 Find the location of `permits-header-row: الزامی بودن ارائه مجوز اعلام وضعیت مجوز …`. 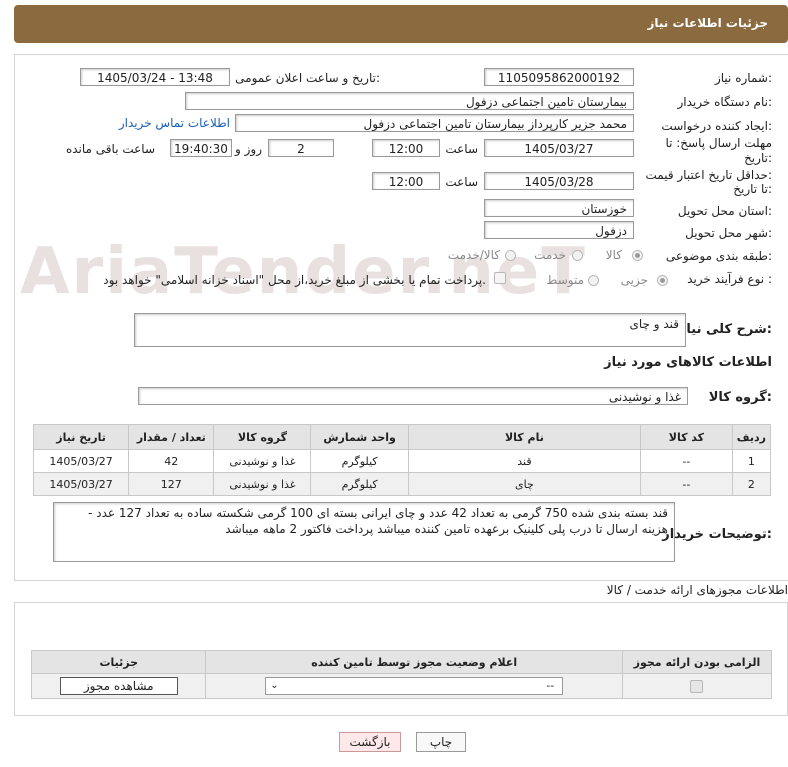

permits-header-row: الزامی بودن ارائه مجوز اعلام وضعیت مجوز … is located at coordinates (401, 662).